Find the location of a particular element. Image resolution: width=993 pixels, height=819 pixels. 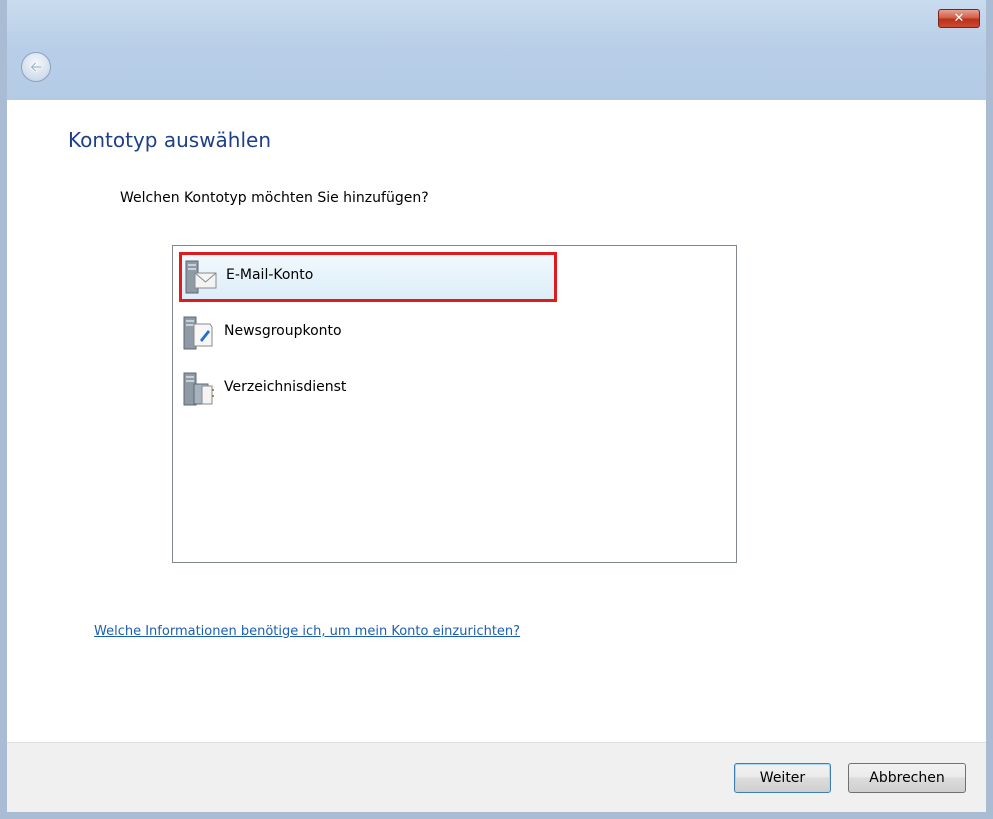

back-button is located at coordinates (36, 67).